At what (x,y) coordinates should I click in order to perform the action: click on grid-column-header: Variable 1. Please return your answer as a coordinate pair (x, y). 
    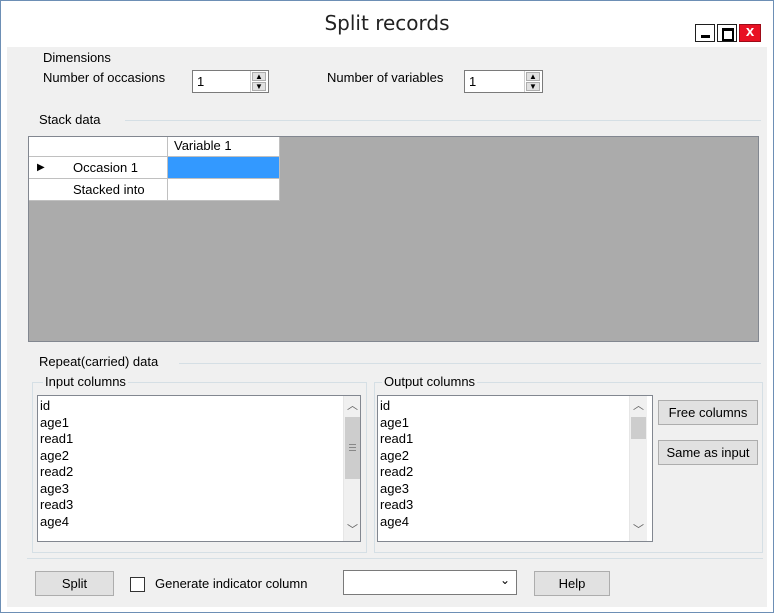
    Looking at the image, I should click on (224, 147).